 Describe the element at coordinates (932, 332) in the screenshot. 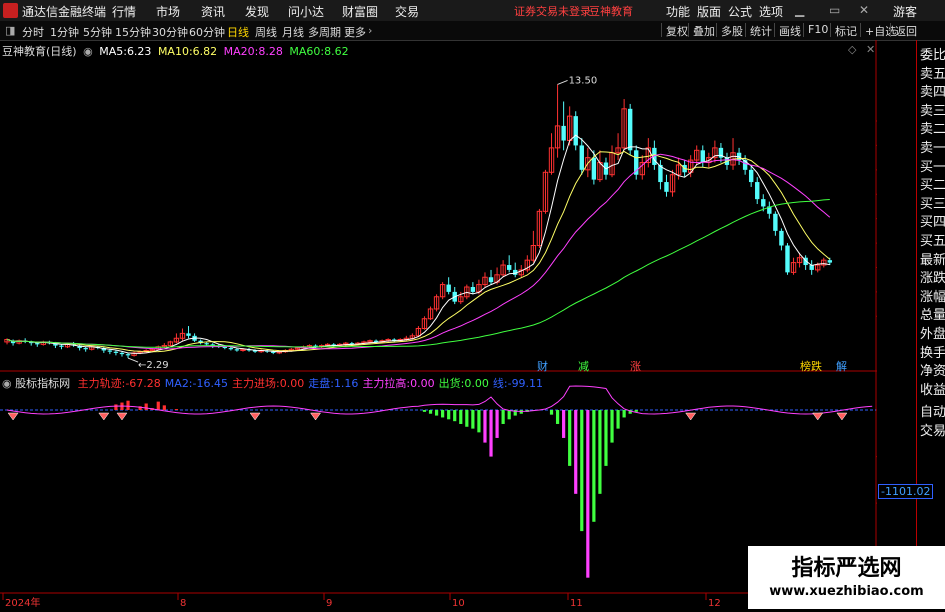

I see `side-panel-item: 外盘` at that location.